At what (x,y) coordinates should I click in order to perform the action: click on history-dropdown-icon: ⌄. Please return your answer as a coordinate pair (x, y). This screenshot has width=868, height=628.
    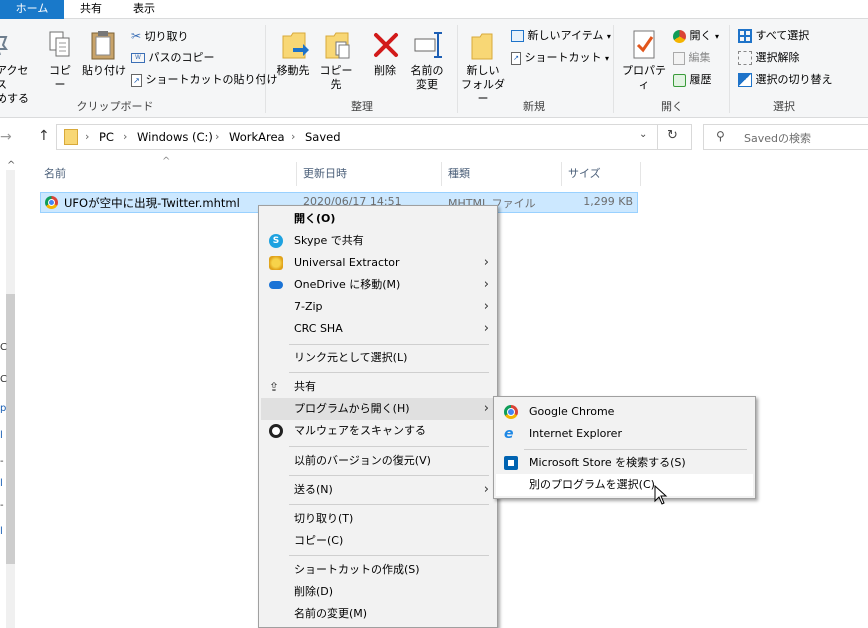
    Looking at the image, I should click on (643, 134).